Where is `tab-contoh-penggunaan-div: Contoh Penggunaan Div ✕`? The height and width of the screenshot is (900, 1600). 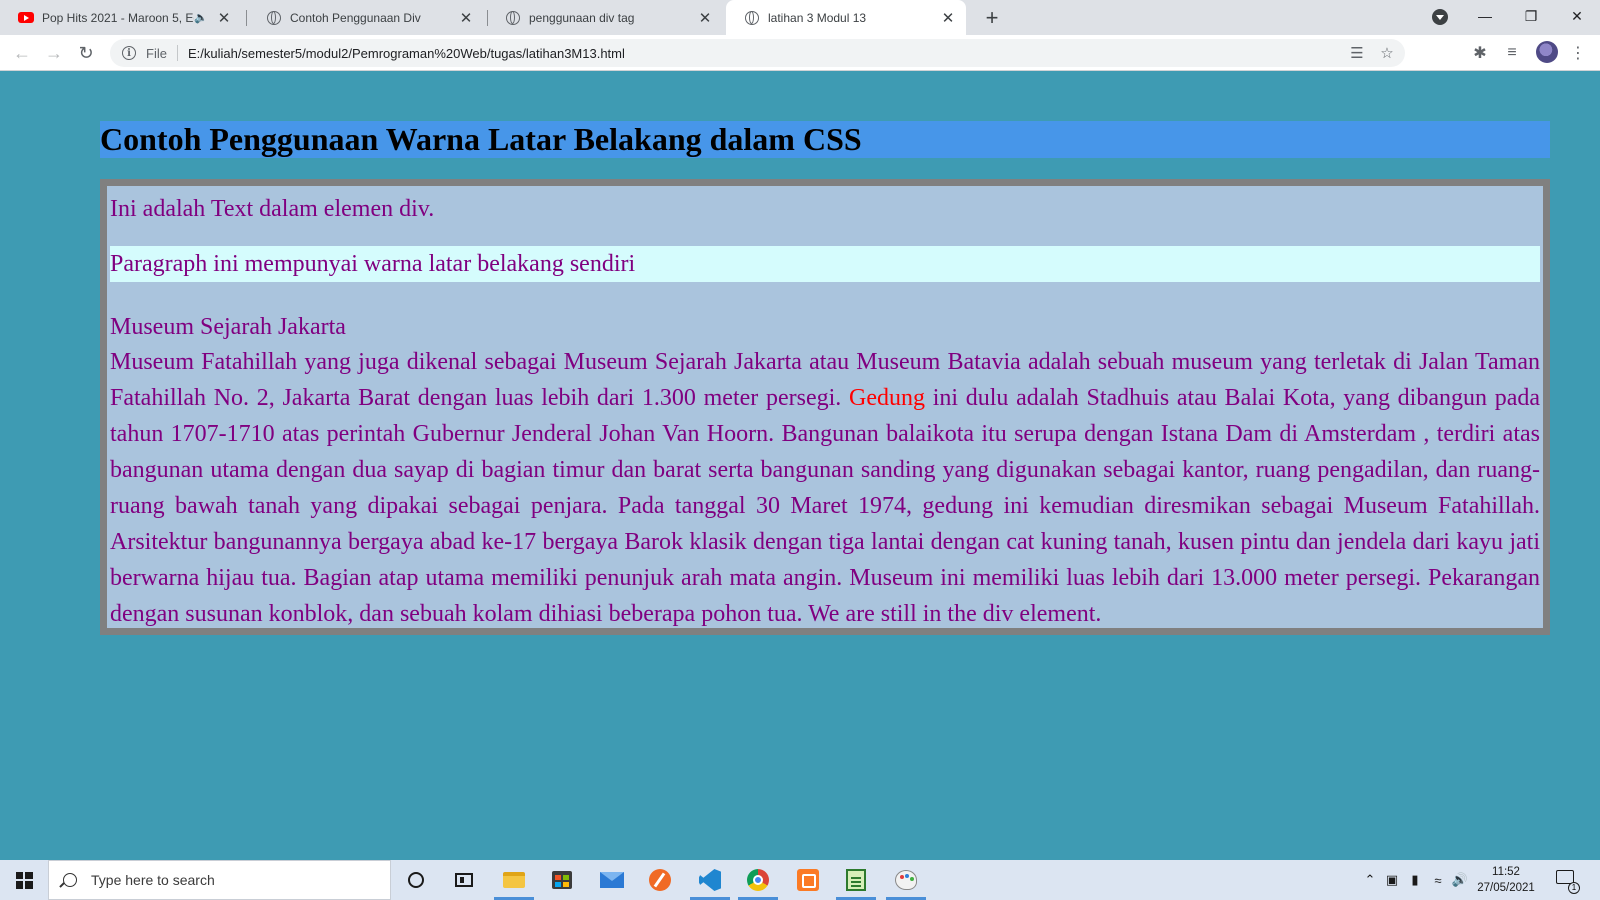 tab-contoh-penggunaan-div: Contoh Penggunaan Div ✕ is located at coordinates (366, 17).